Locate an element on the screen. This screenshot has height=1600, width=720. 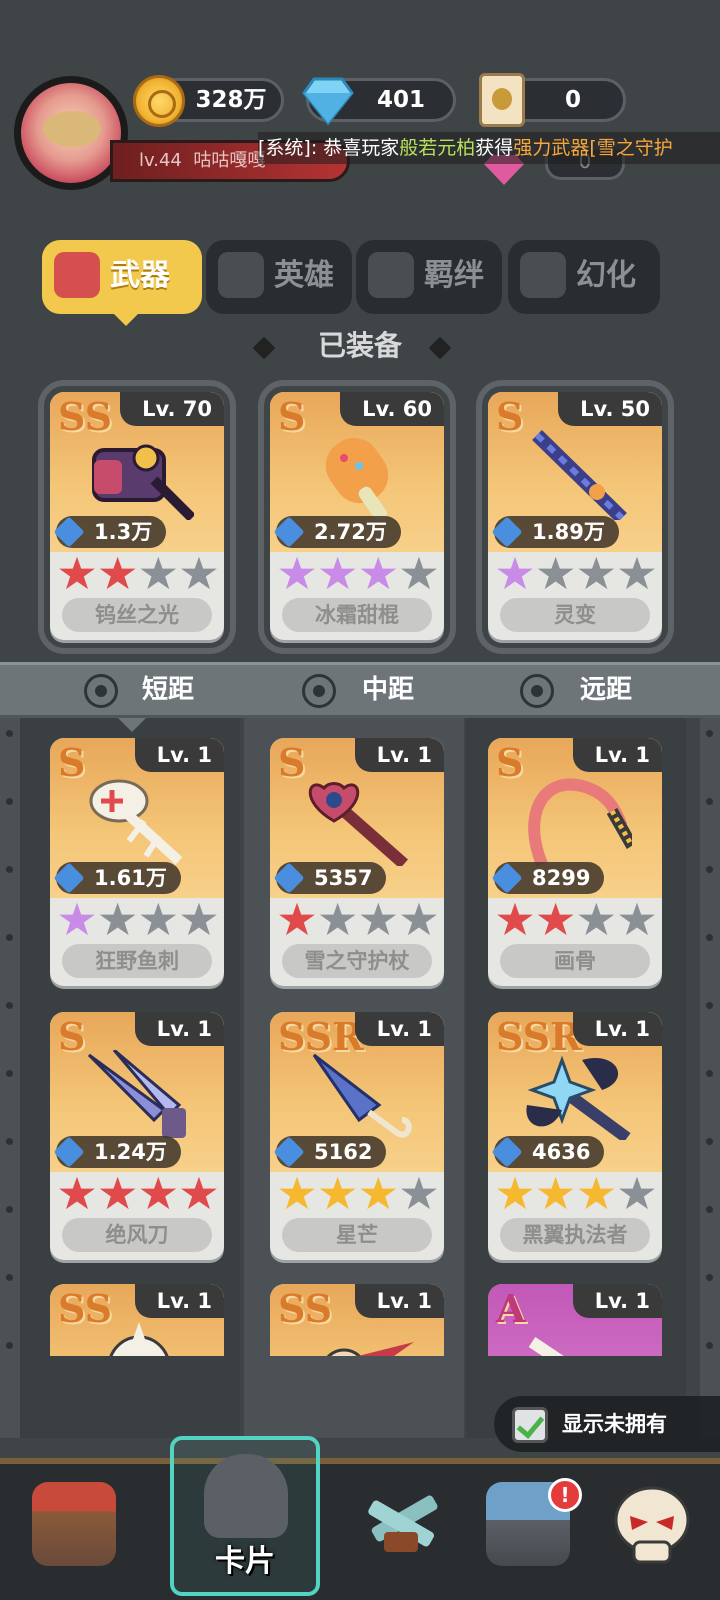
grade-badge: A is located at coordinates (511, 1308).